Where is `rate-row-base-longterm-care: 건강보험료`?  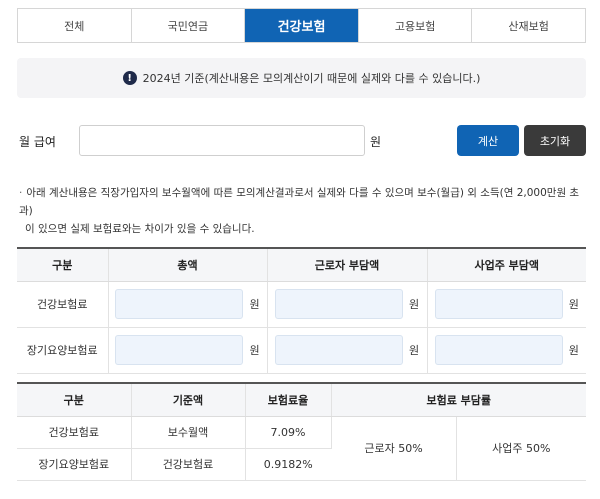
rate-row-base-longterm-care: 건강보험료 is located at coordinates (188, 464).